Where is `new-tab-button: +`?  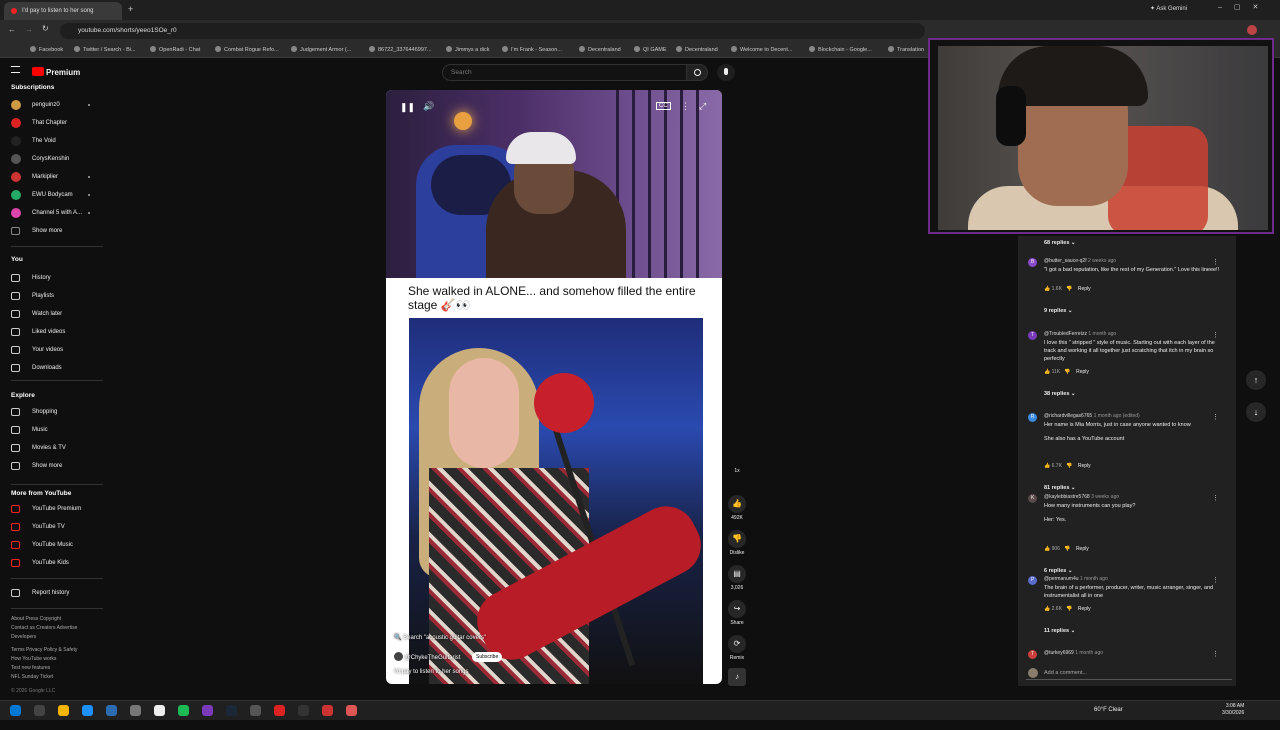
new-tab-button: + is located at coordinates (130, 9).